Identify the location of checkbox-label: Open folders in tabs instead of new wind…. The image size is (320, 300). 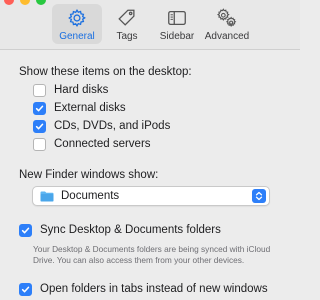
(154, 289).